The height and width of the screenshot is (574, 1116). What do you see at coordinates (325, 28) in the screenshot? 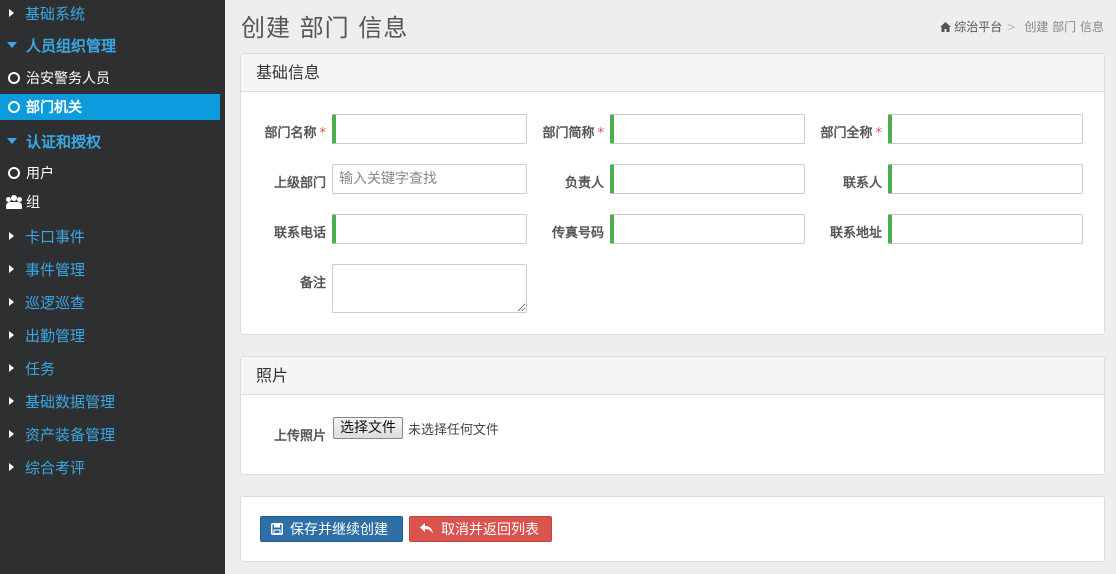
I see `page-title: 创建 部门 信息` at bounding box center [325, 28].